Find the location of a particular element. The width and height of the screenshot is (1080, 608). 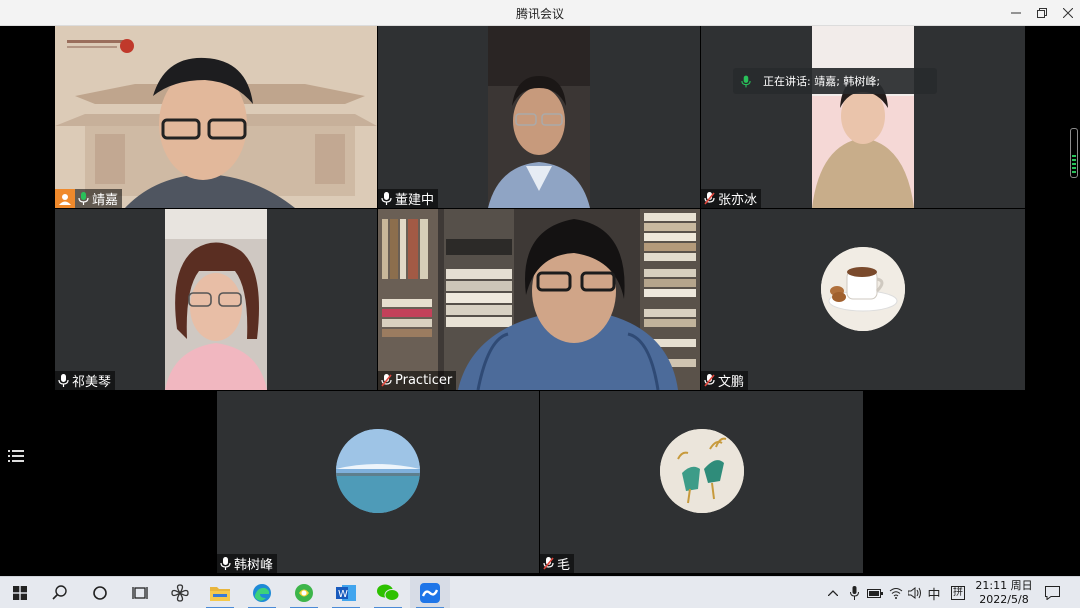

cortana-icon is located at coordinates (100, 593).